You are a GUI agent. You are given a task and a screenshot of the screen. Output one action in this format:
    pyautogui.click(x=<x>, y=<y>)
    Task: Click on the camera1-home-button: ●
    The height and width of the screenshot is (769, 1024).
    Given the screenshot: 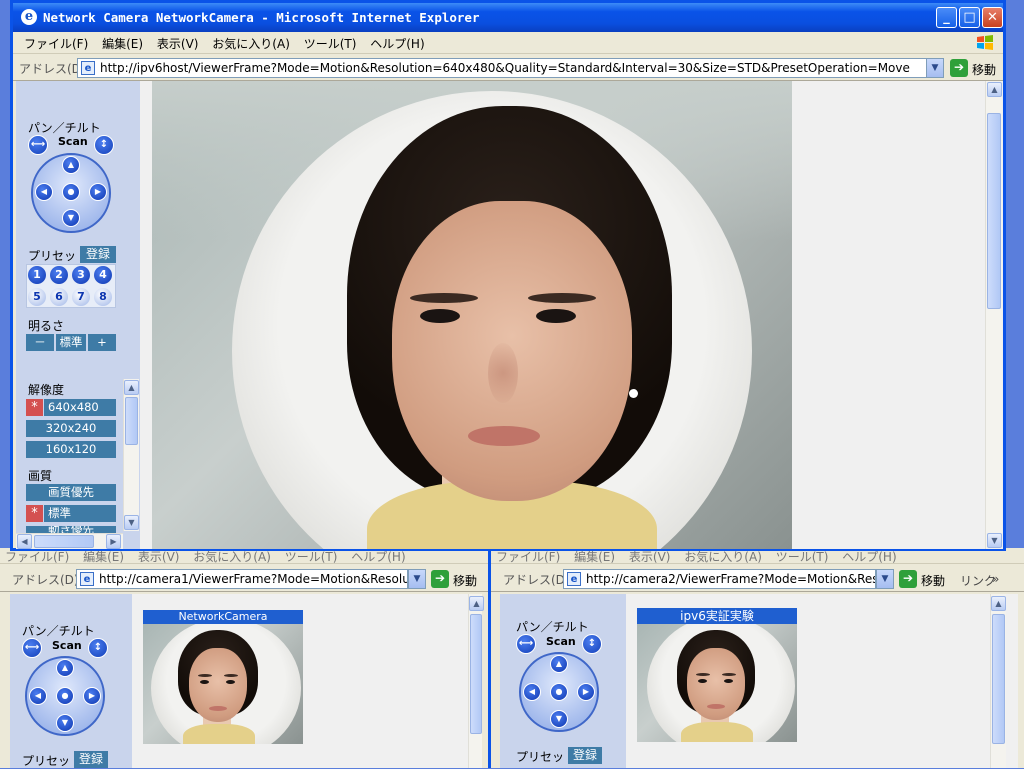 What is the action you would take?
    pyautogui.click(x=65, y=696)
    